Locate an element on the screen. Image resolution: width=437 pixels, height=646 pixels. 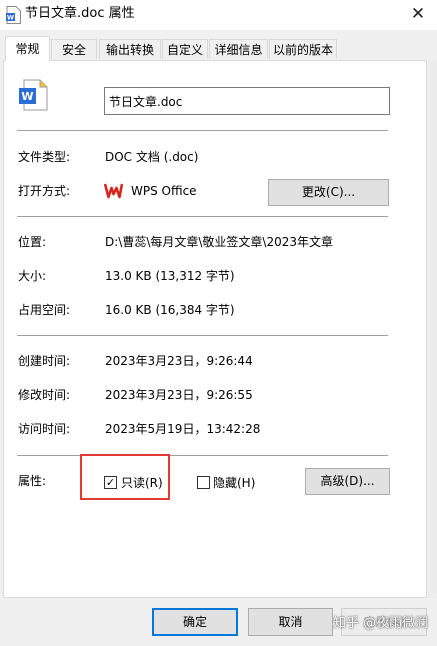
created-label: 创建时间: is located at coordinates (44, 361).